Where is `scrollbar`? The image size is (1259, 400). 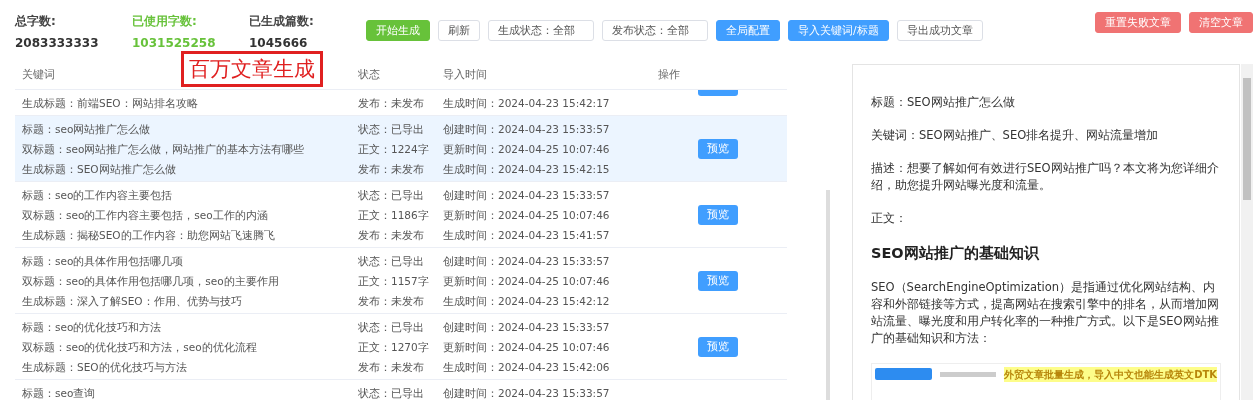
scrollbar is located at coordinates (828, 295).